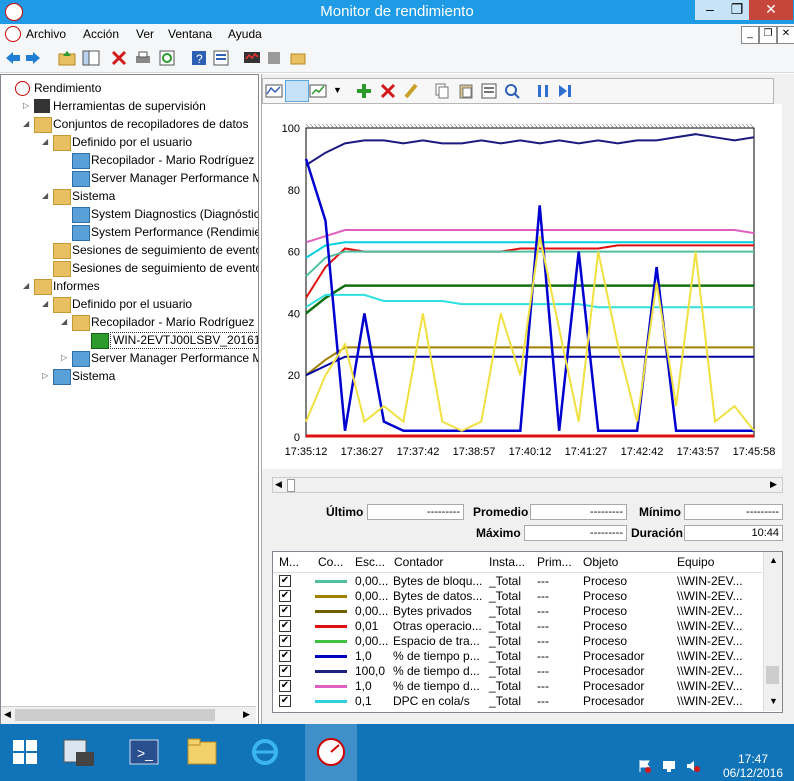 The width and height of the screenshot is (794, 781). I want to click on tree-item: ◢ Definido por el usuario, so click(129, 304).